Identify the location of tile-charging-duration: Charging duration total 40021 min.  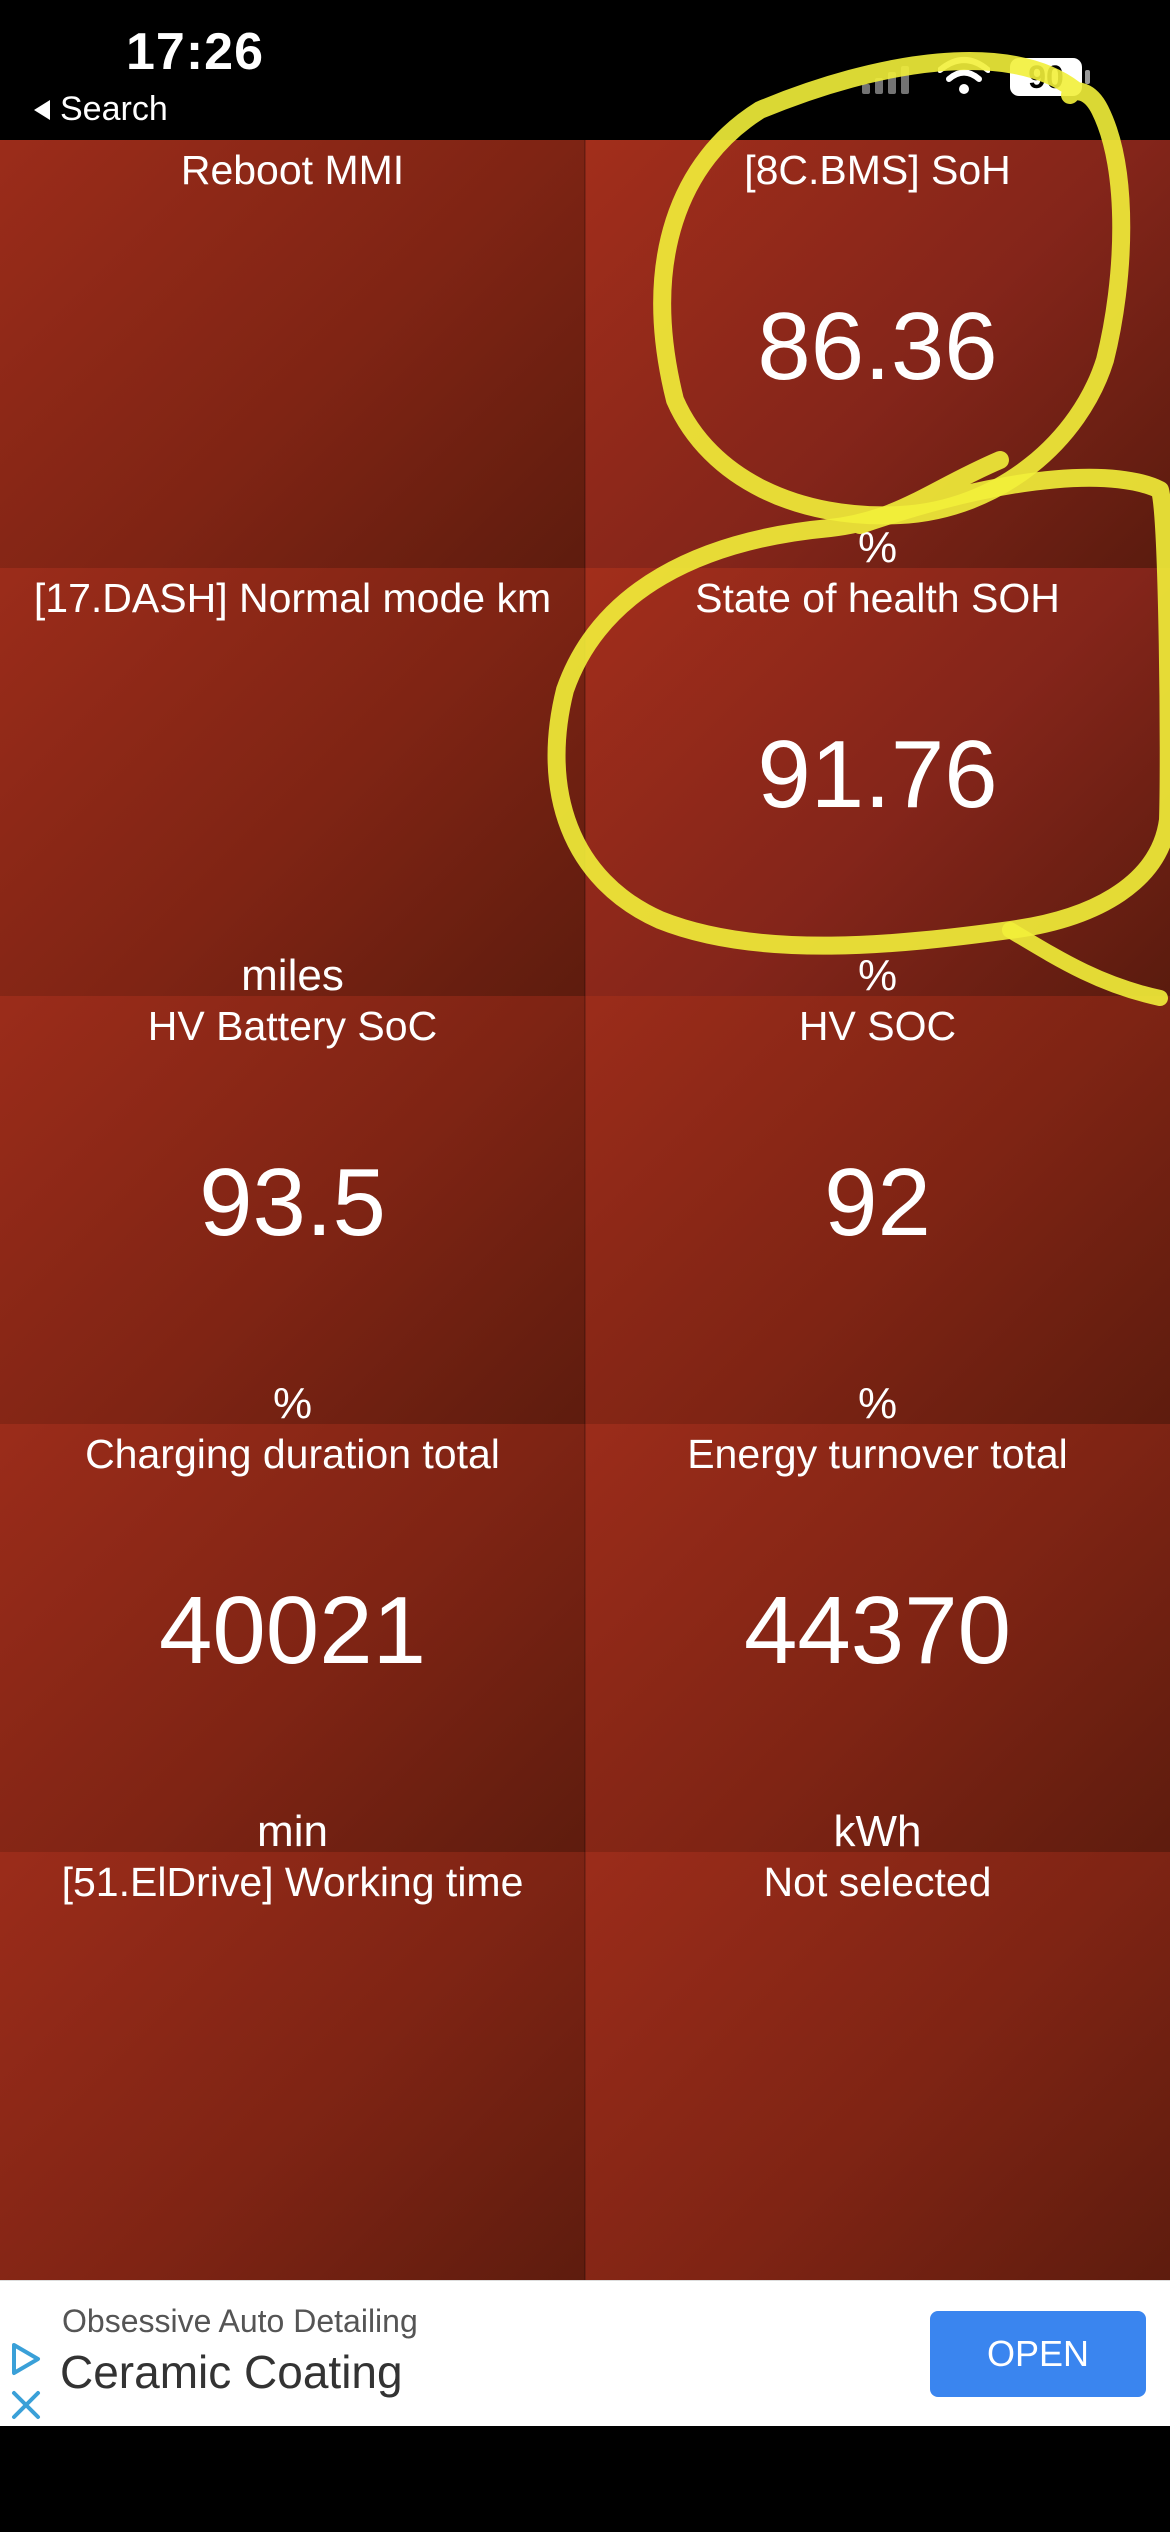
(292, 1640).